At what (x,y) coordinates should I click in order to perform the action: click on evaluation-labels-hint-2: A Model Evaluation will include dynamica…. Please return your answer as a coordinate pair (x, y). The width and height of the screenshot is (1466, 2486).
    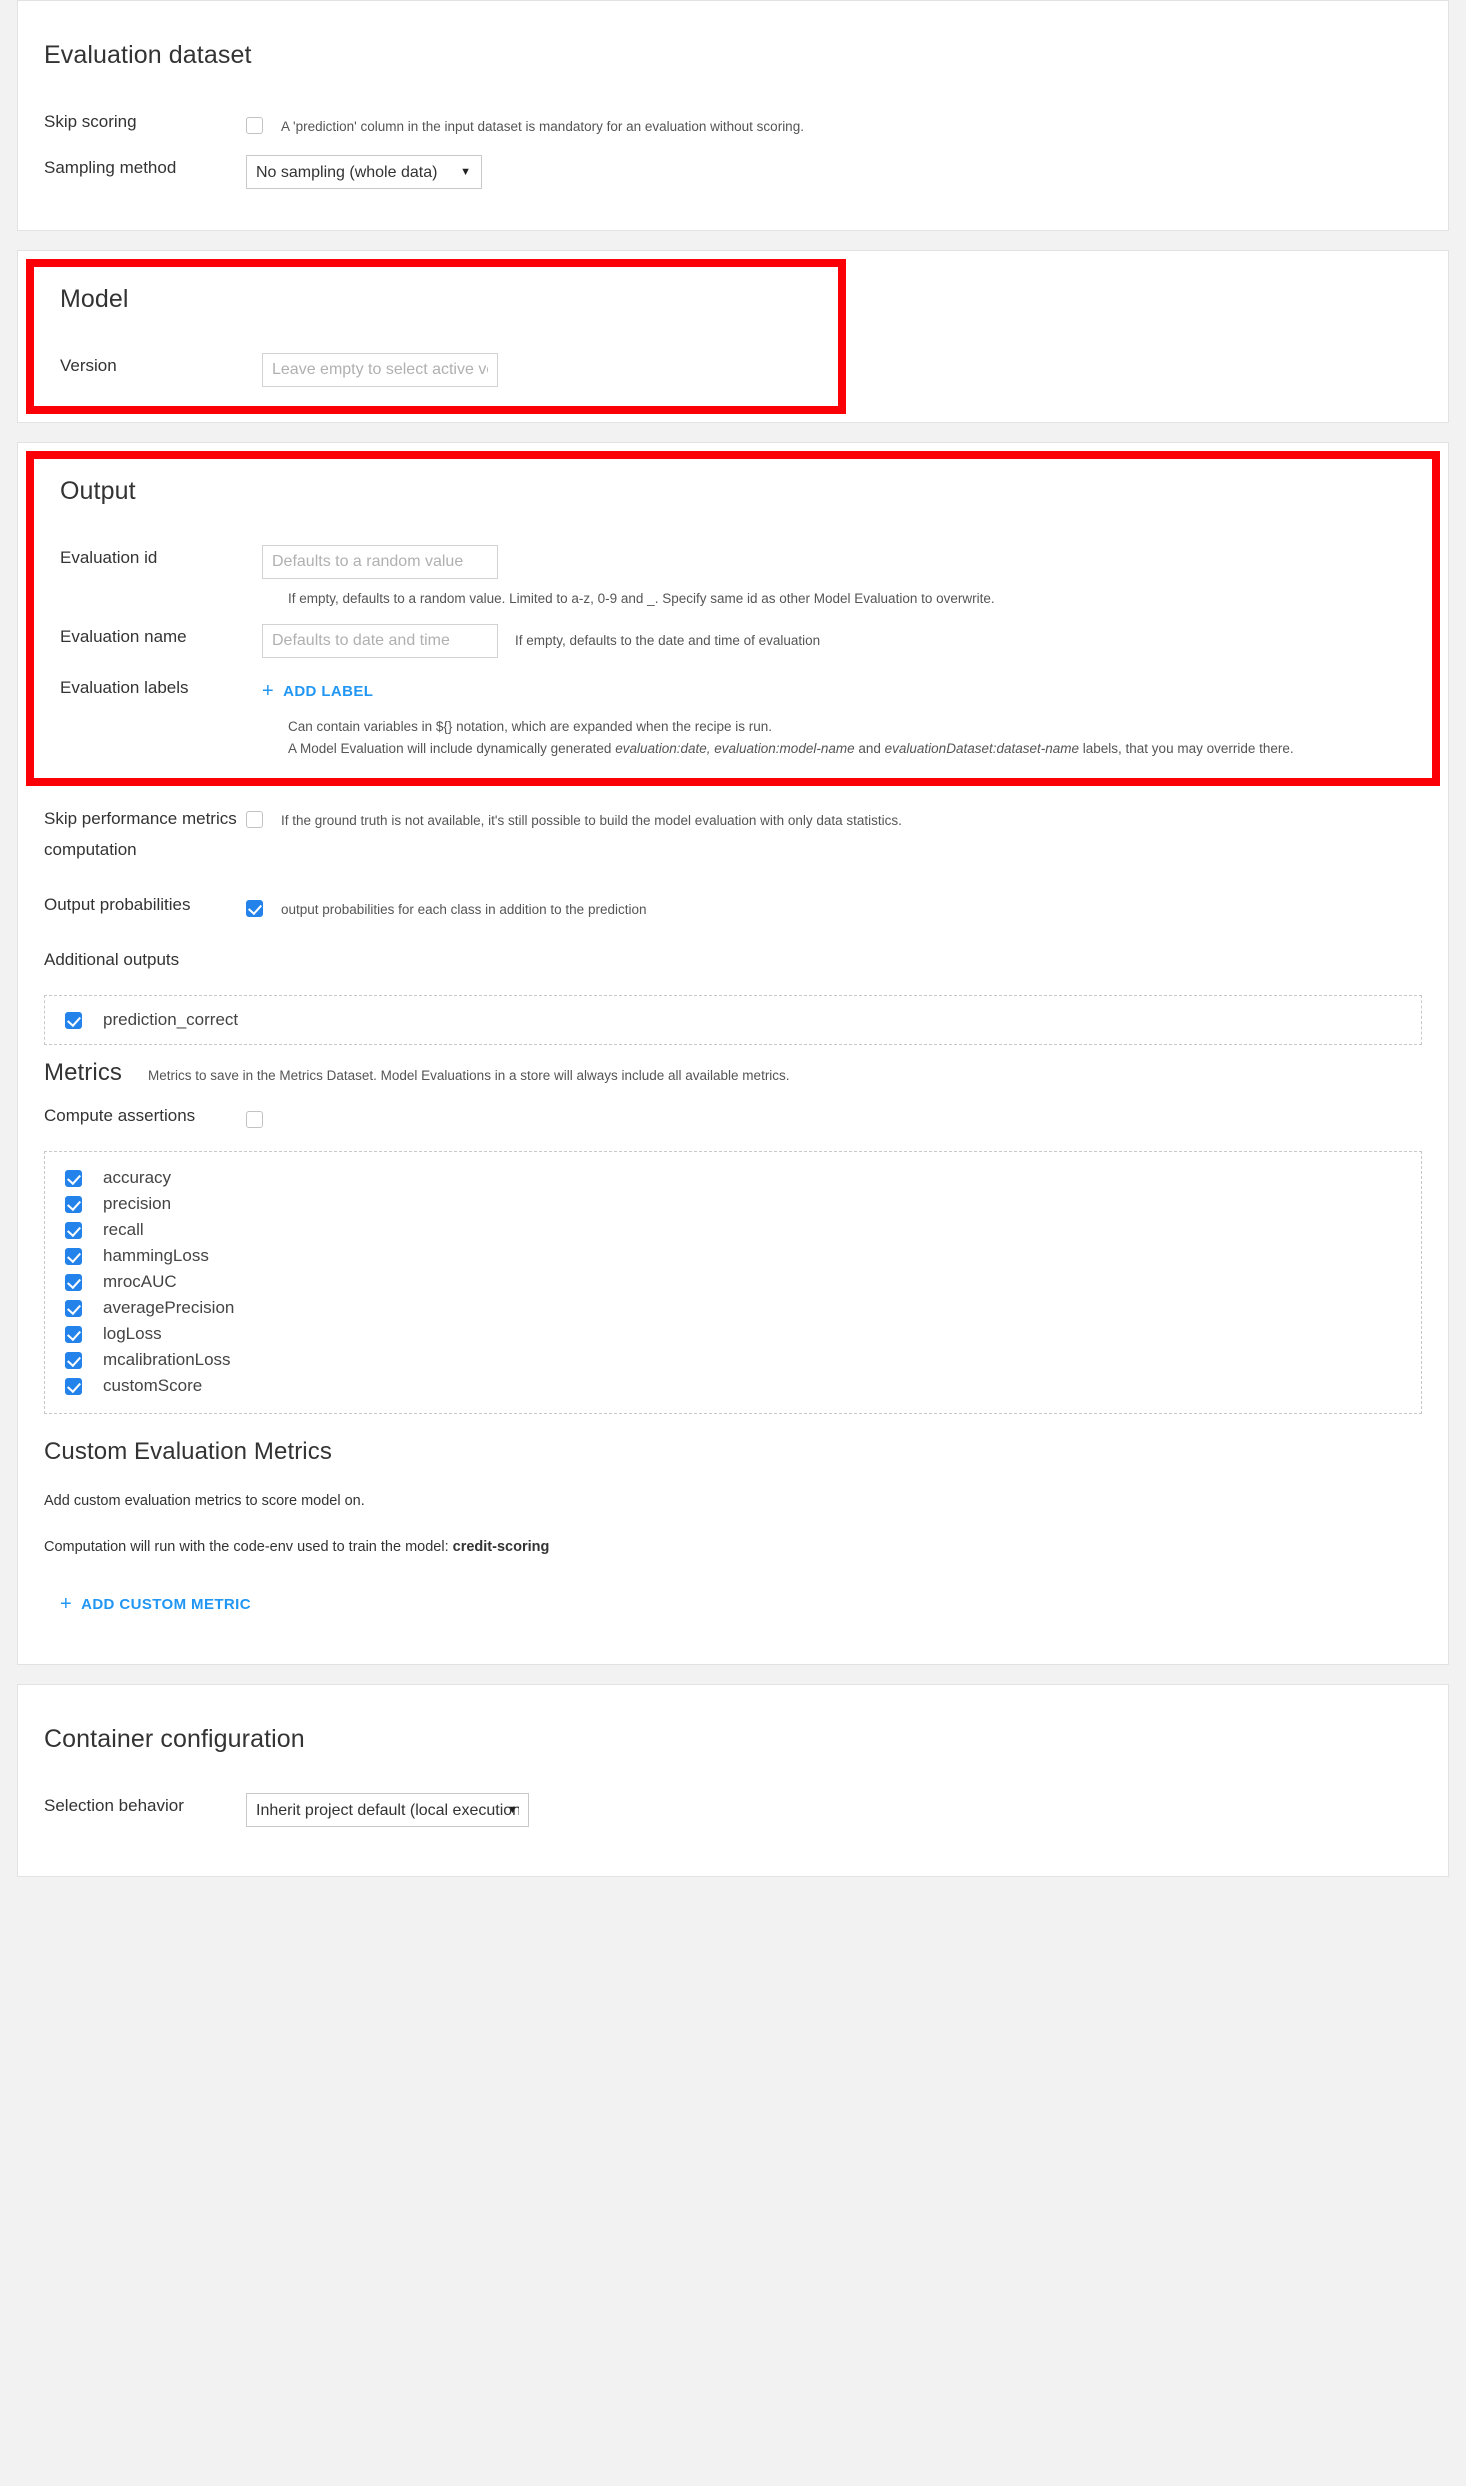
    Looking at the image, I should click on (733, 749).